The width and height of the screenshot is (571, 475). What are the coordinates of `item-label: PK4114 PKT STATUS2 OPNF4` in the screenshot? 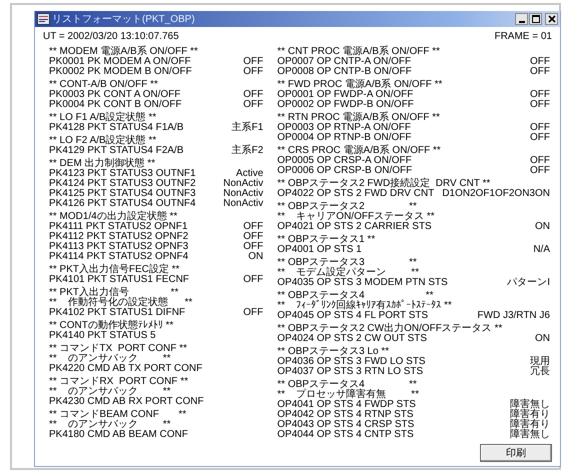 It's located at (118, 257).